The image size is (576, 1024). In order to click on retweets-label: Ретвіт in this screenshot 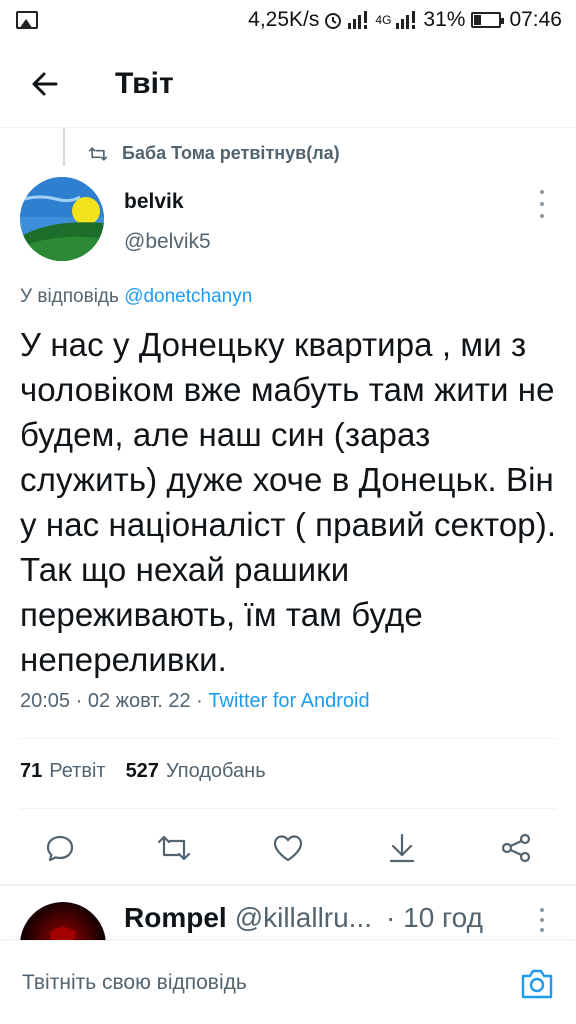, I will do `click(77, 771)`.